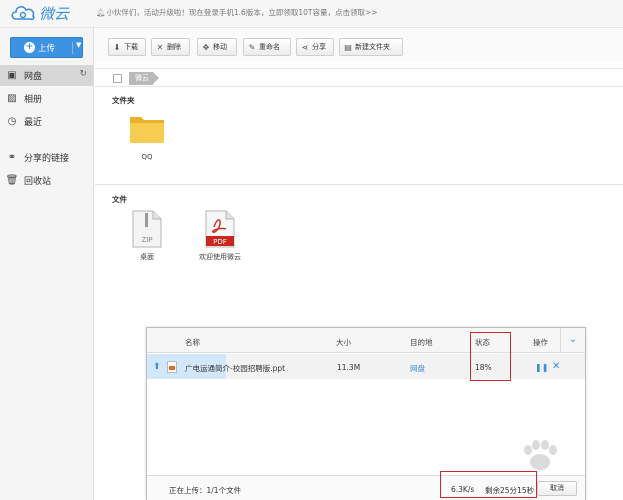 The width and height of the screenshot is (623, 500). What do you see at coordinates (371, 47) in the screenshot?
I see `new-folder-button: ▤ 新建文件夹` at bounding box center [371, 47].